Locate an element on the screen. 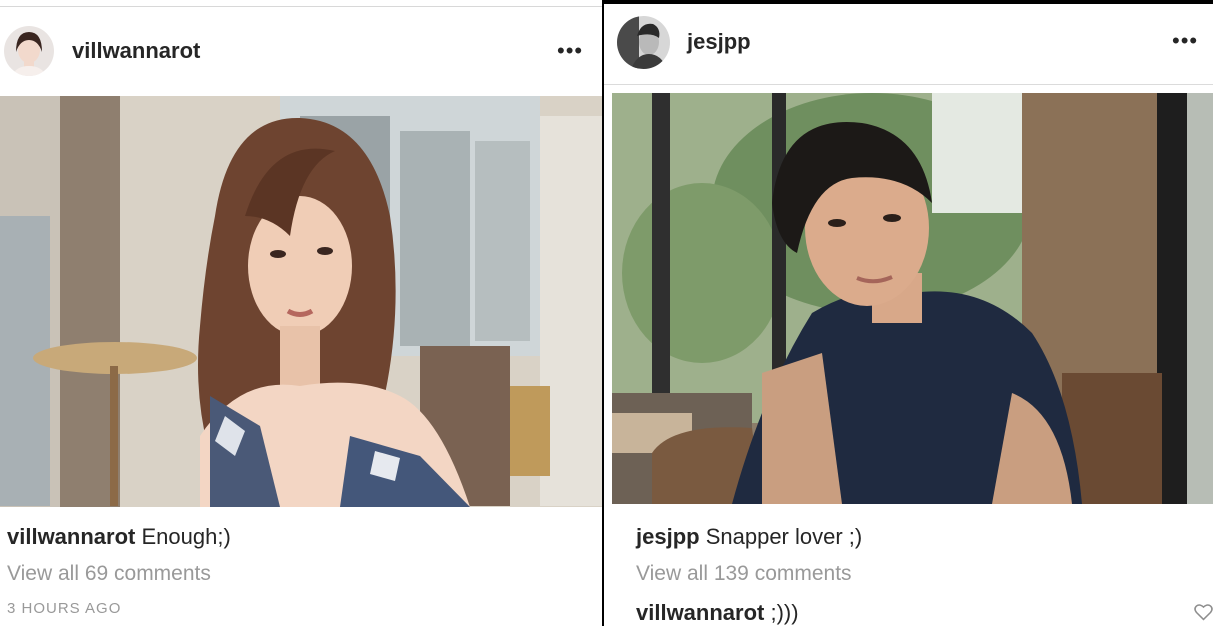 This screenshot has height=626, width=1213. caption: jesjpp Snapper lover ;) is located at coordinates (749, 537).